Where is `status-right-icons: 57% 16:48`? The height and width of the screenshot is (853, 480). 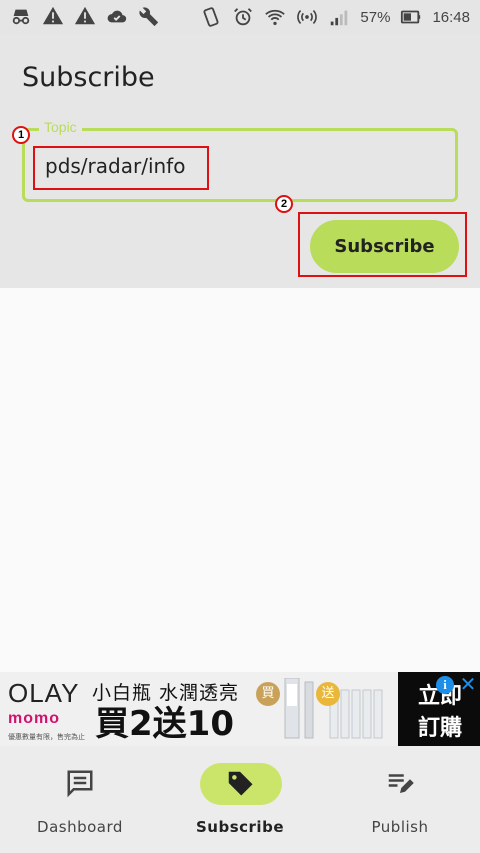
status-right-icons: 57% 16:48 is located at coordinates (335, 17).